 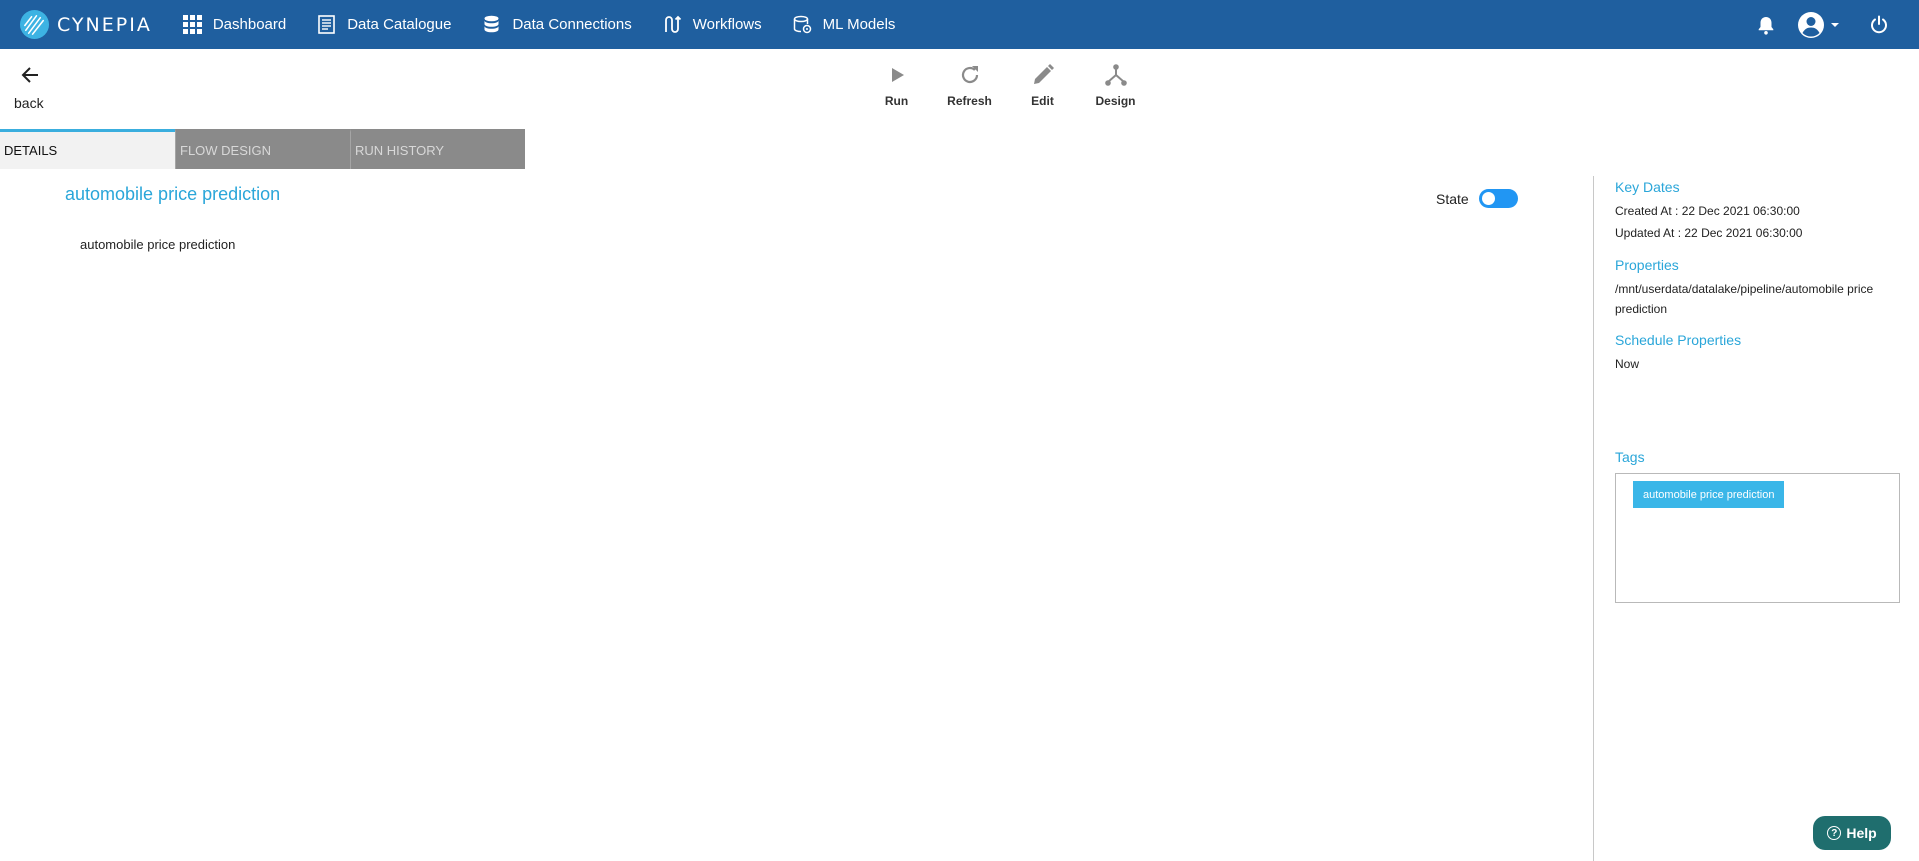 I want to click on tab-label: FLOW DESIGN, so click(x=226, y=150).